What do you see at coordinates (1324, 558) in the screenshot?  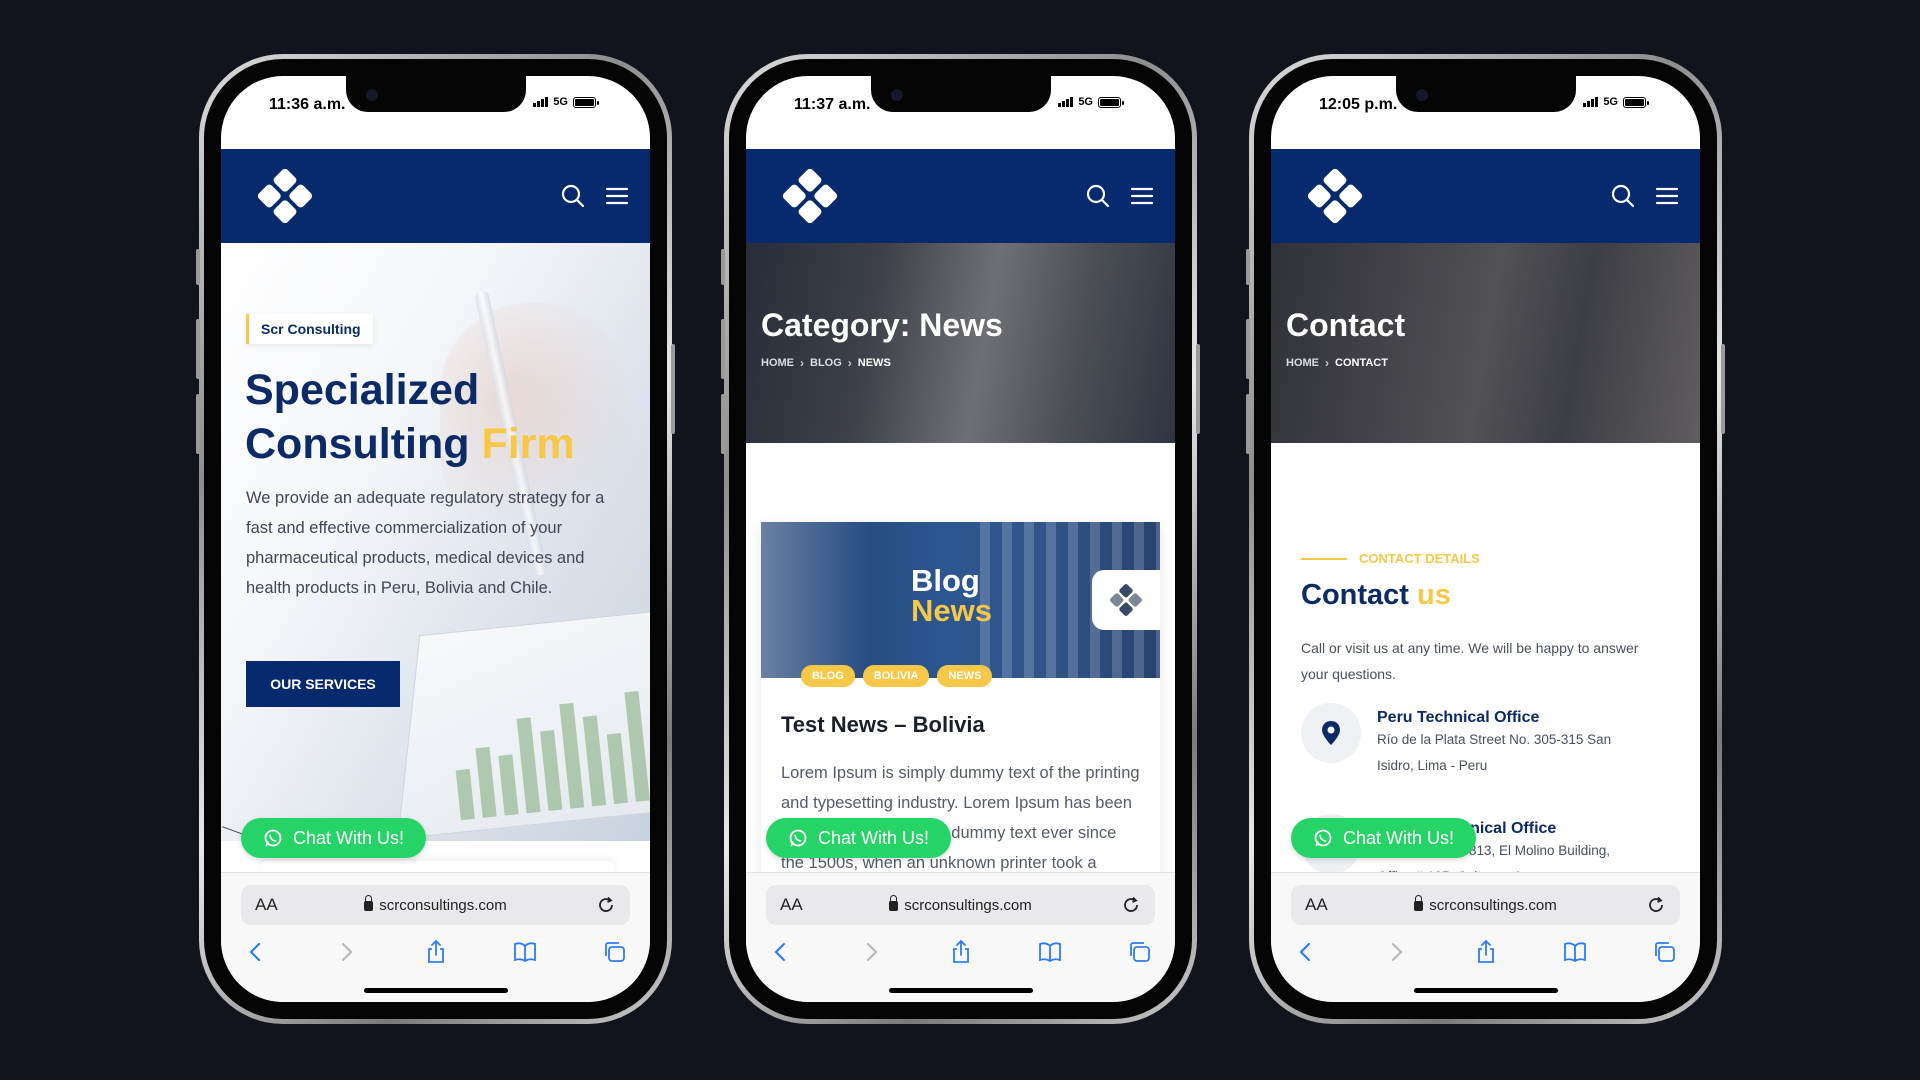 I see `eyebrow-line` at bounding box center [1324, 558].